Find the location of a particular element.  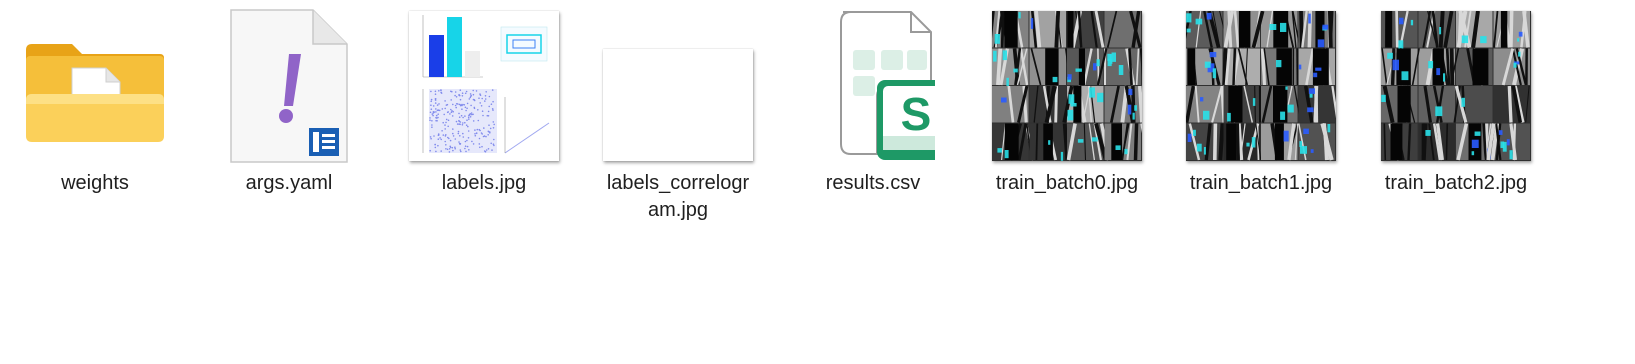

file-label: labels.jpg is located at coordinates (484, 183).